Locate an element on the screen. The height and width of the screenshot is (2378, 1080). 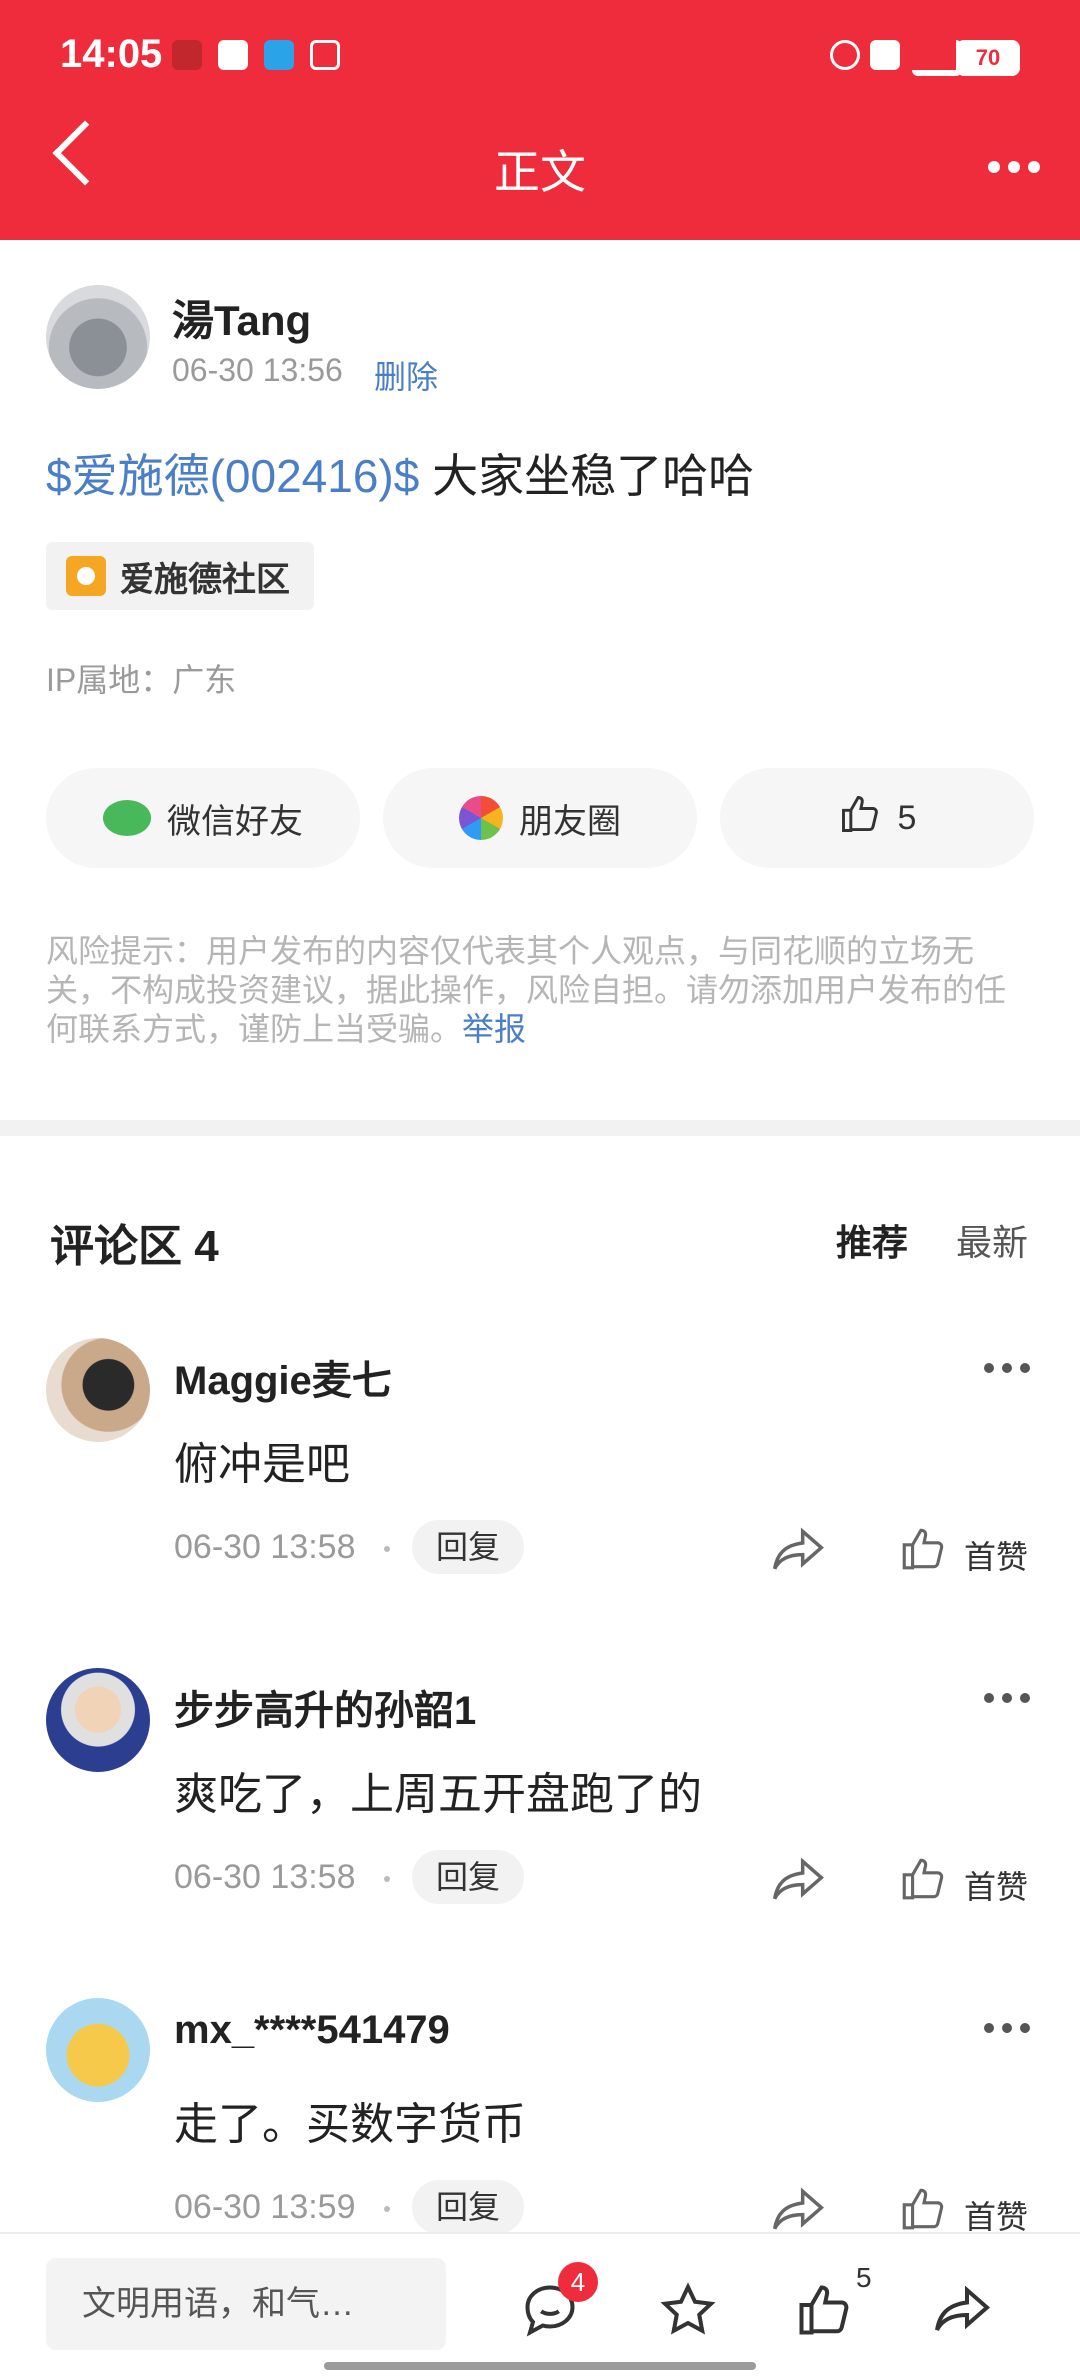
hd-icon is located at coordinates (885, 55).